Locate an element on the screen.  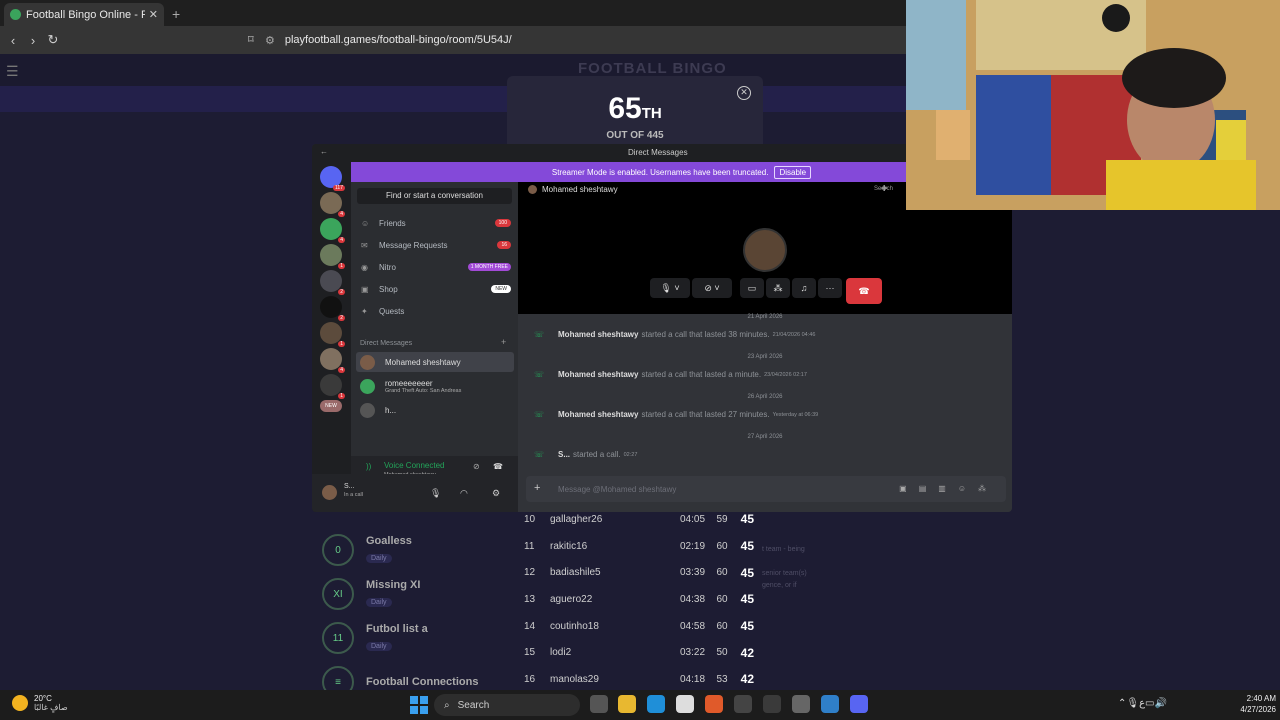
settings-icon is located at coordinates (801, 704).